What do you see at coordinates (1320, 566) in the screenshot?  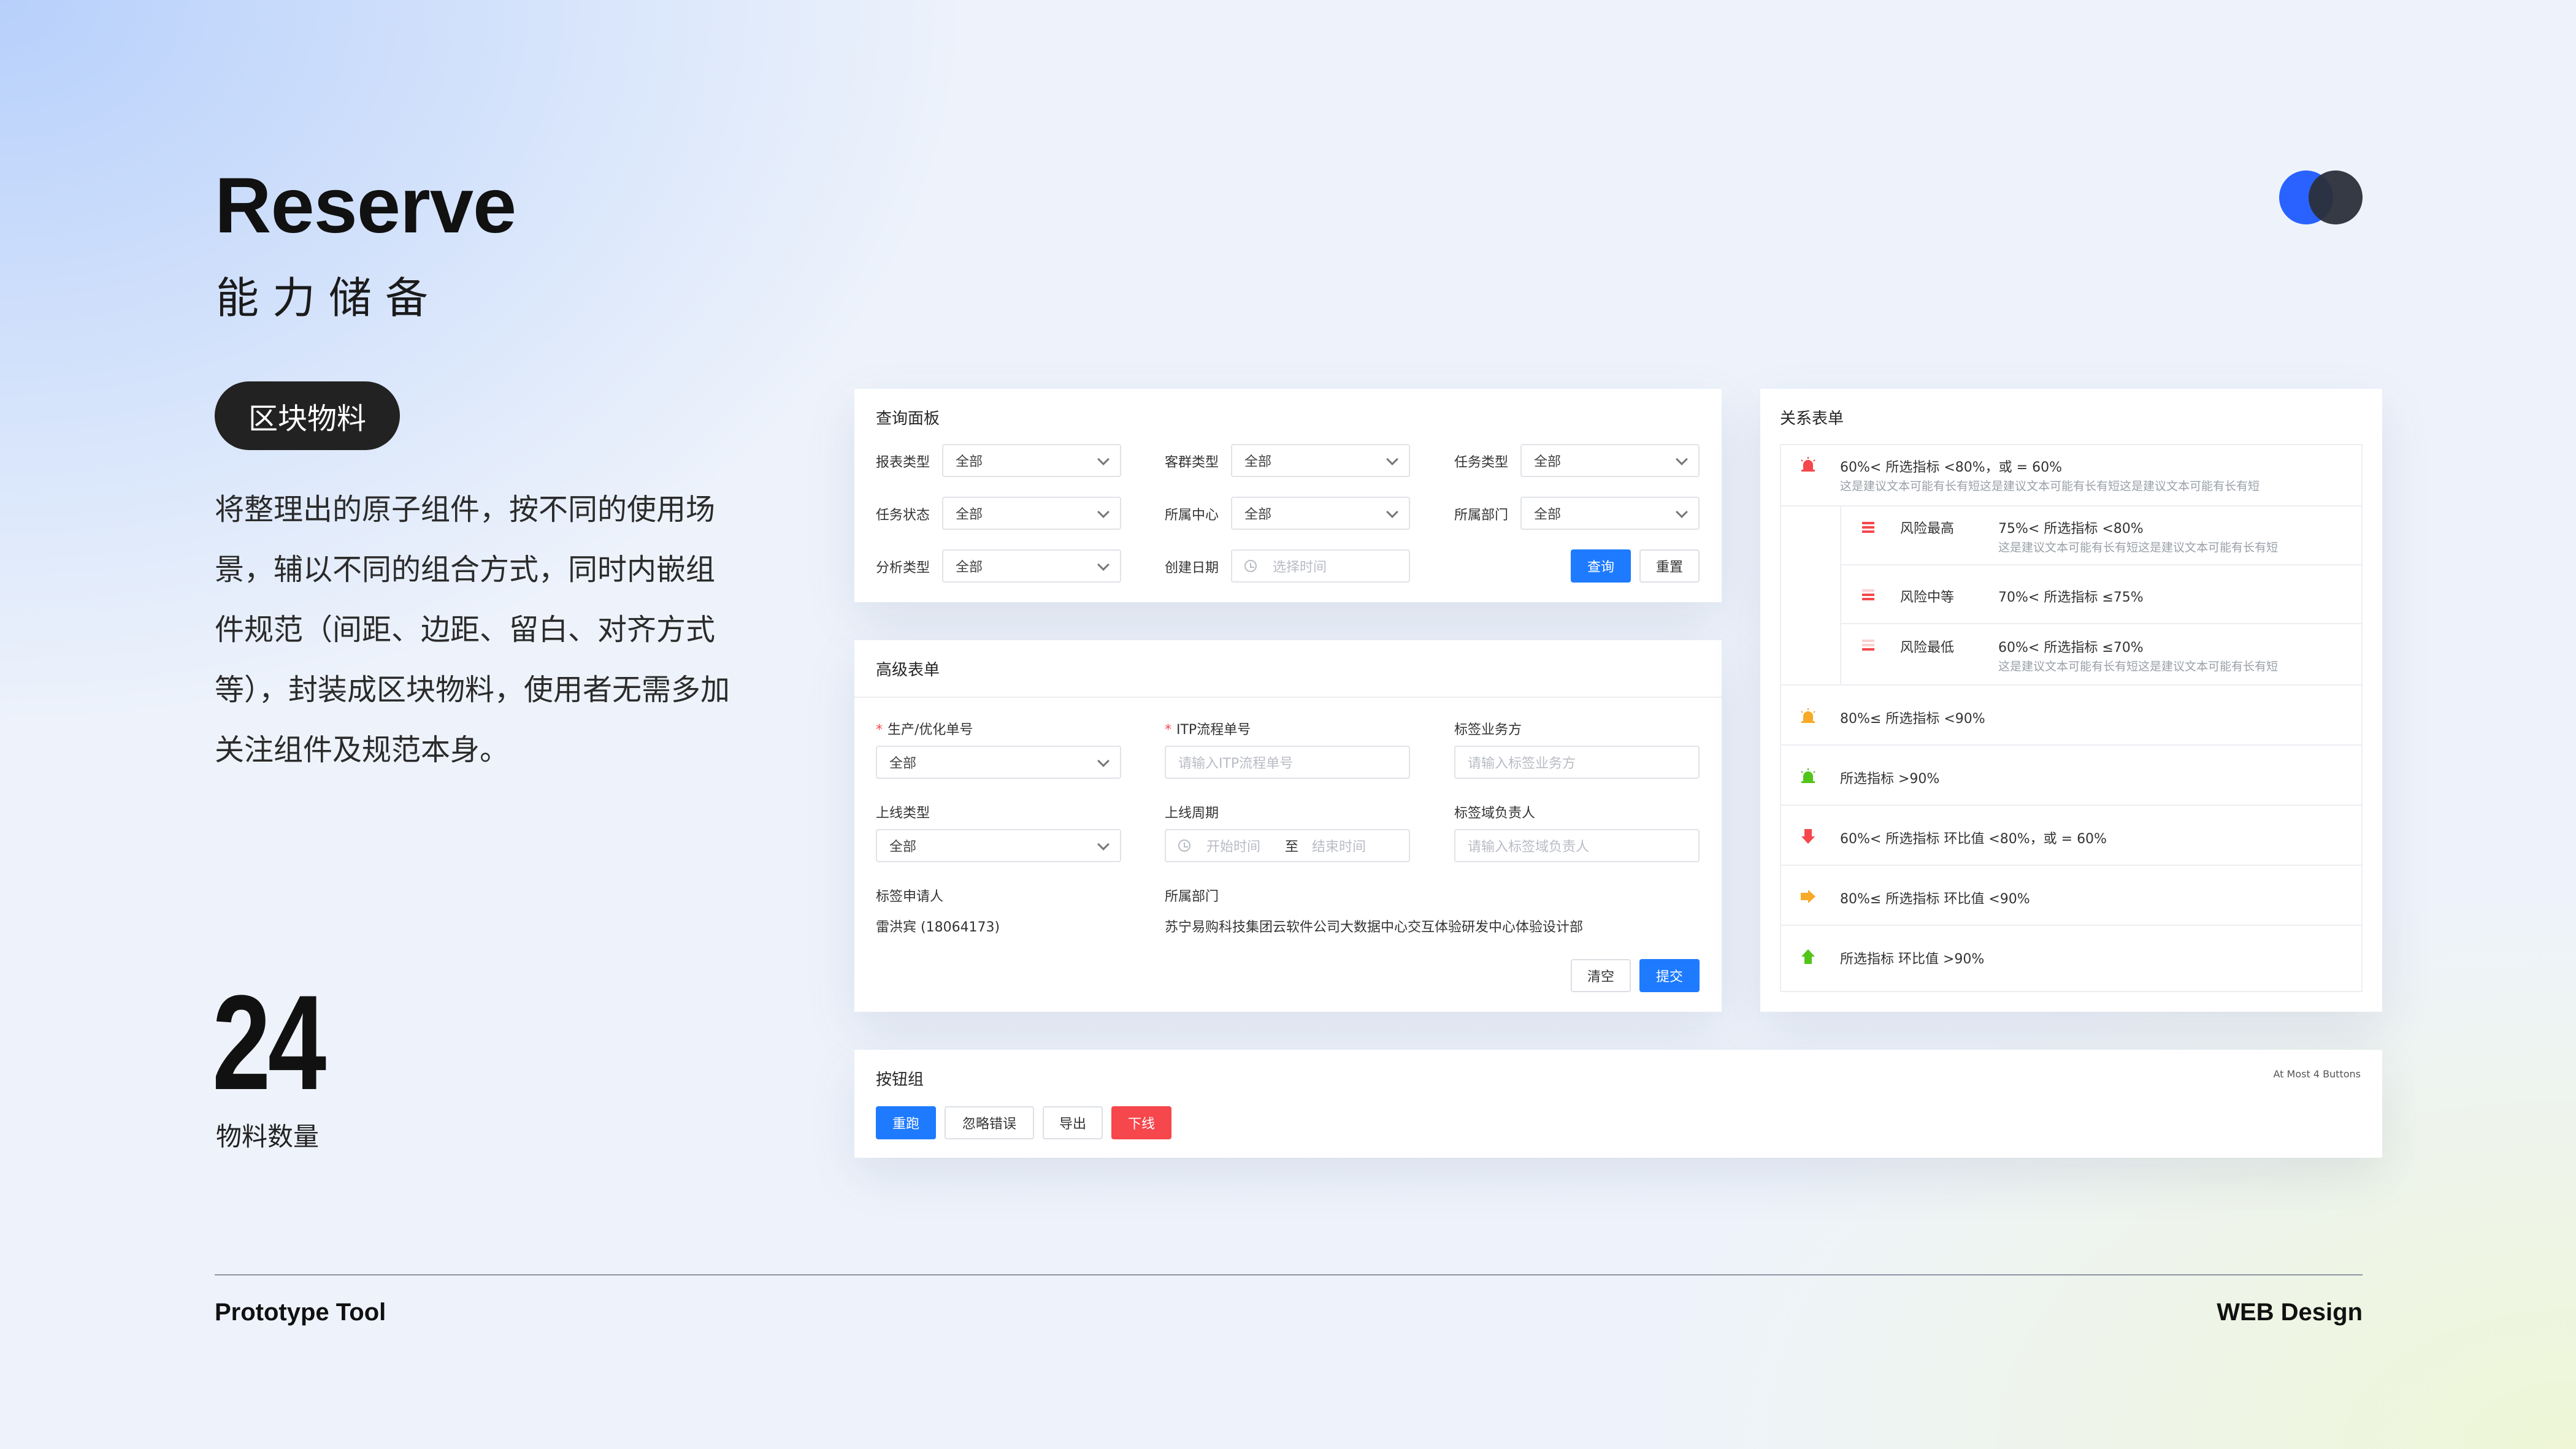 I see `create-date-picker: 选择时间` at bounding box center [1320, 566].